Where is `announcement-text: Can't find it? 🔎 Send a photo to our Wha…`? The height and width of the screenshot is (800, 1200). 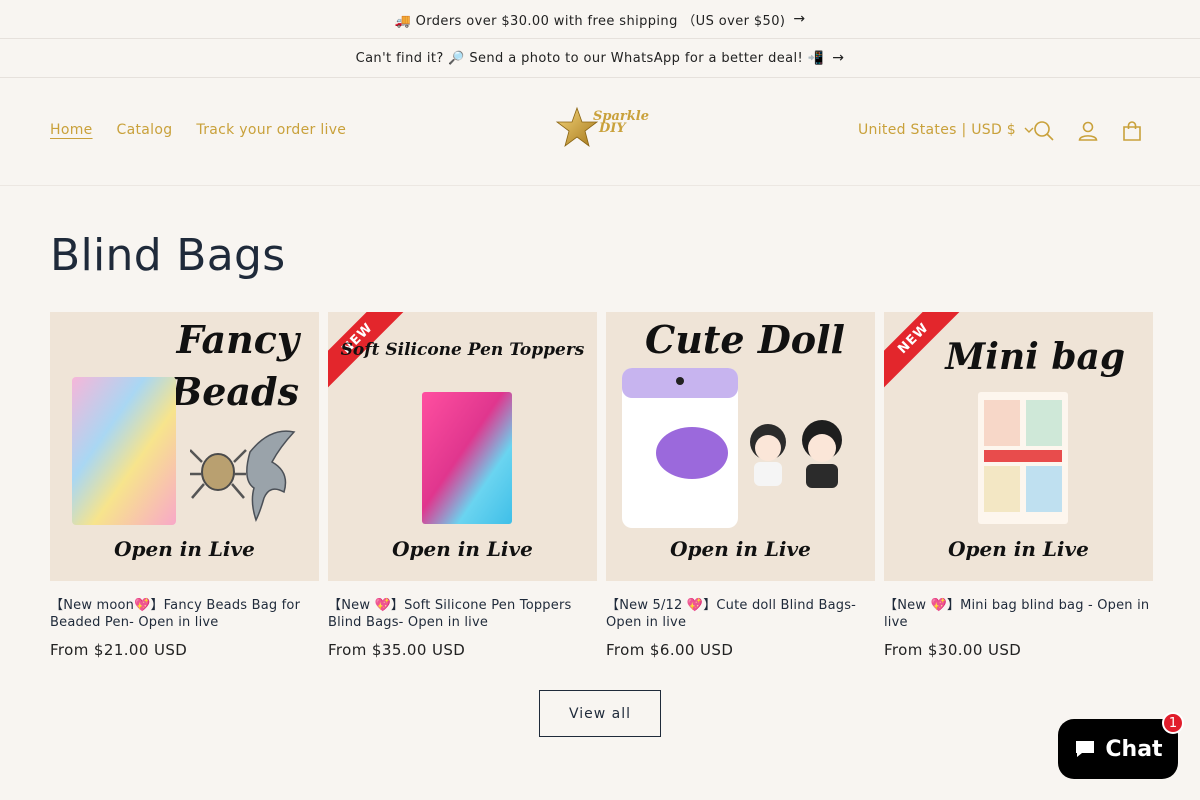
announcement-text: Can't find it? 🔎 Send a photo to our Wha… is located at coordinates (590, 58).